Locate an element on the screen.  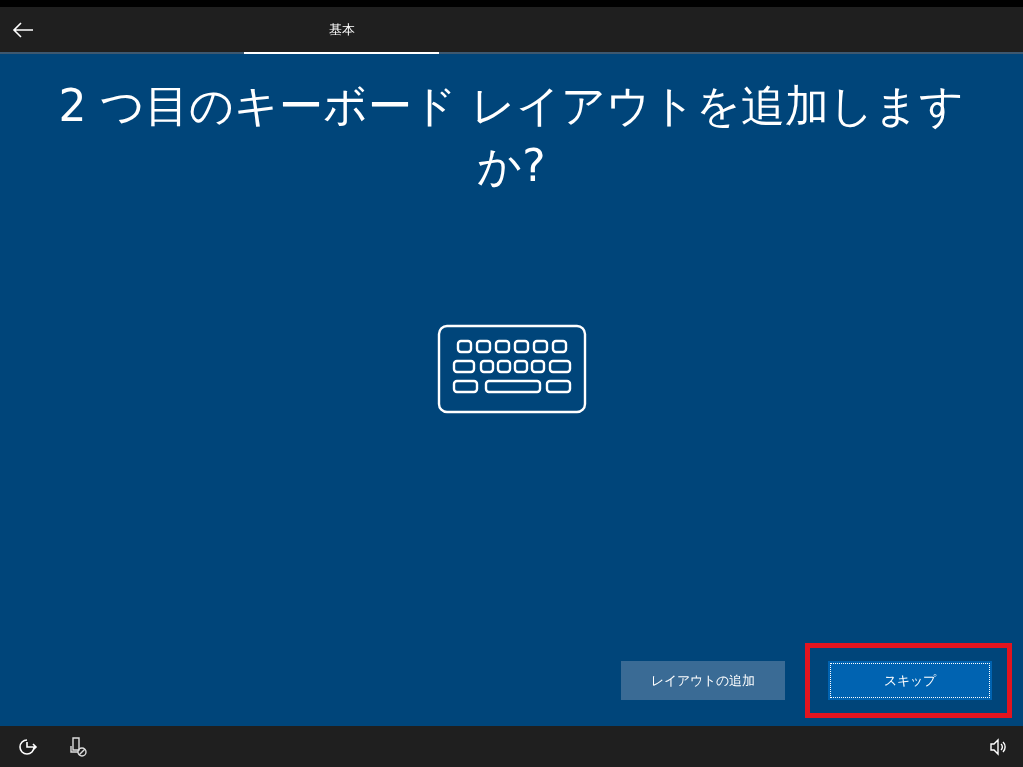
keyboard-icon is located at coordinates (511, 369).